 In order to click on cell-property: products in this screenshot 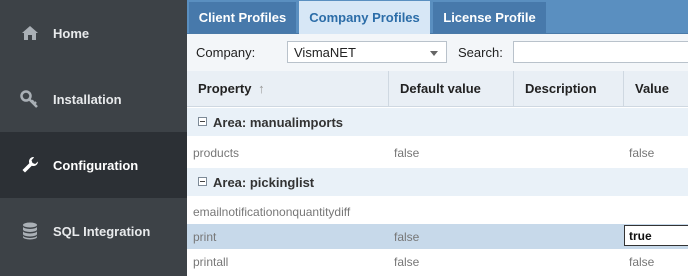, I will do `click(216, 153)`.